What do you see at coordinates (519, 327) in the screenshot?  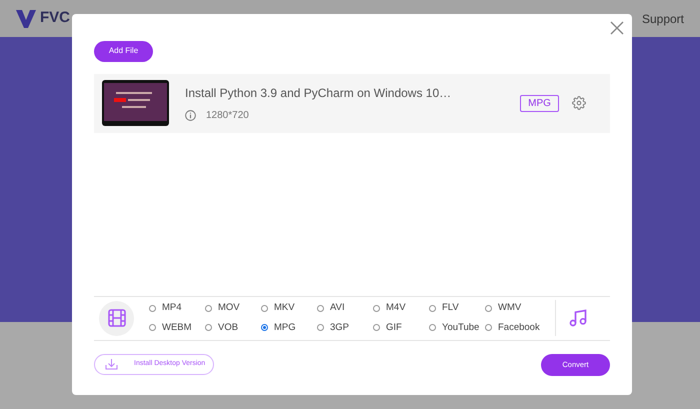 I see `format-label: Facebook` at bounding box center [519, 327].